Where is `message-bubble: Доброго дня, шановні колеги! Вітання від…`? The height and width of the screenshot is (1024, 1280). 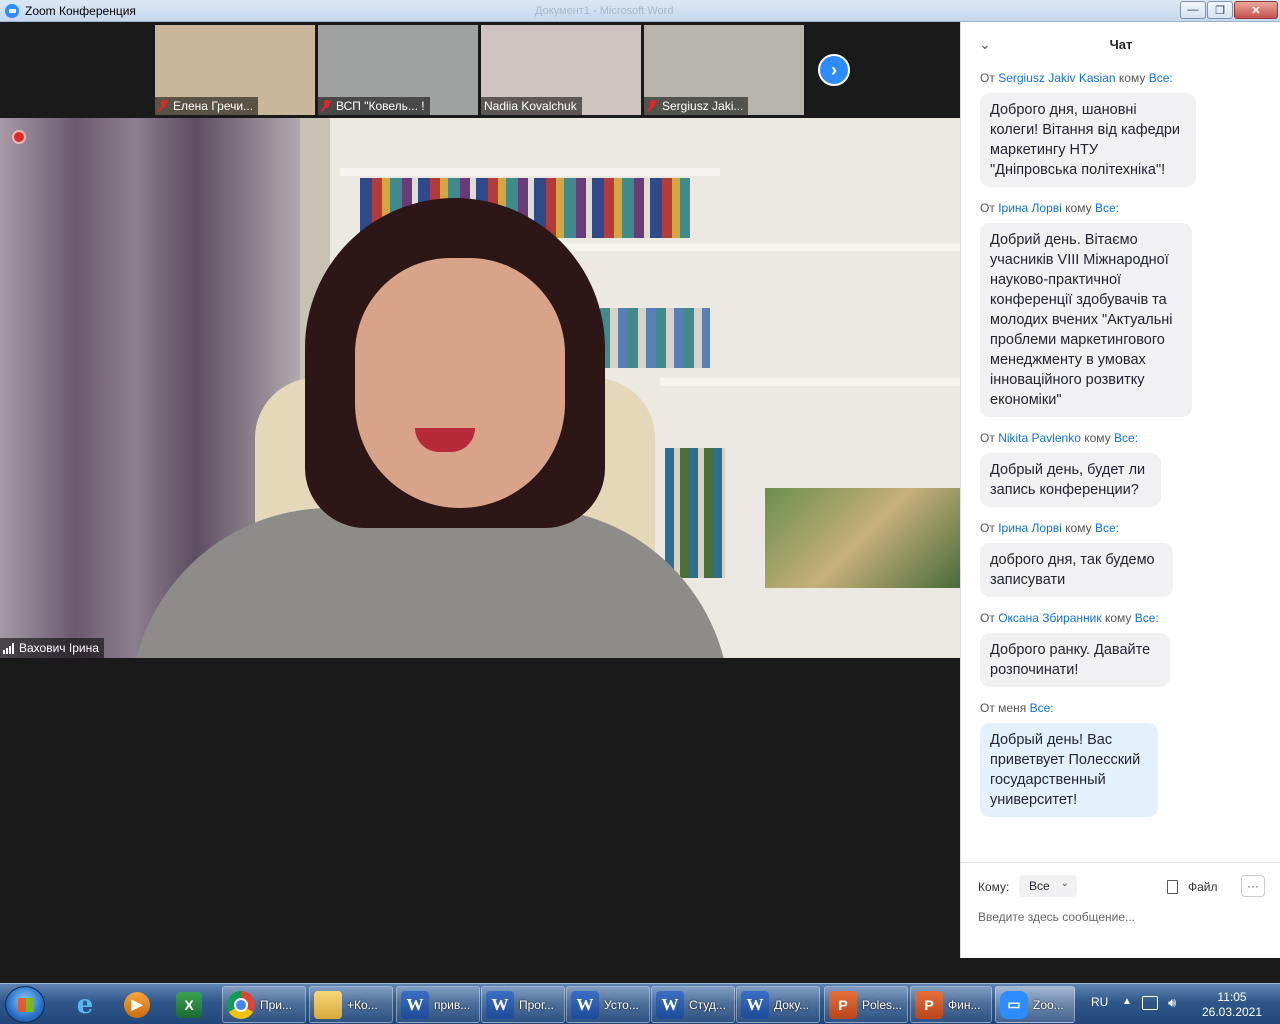 message-bubble: Доброго дня, шановні колеги! Вітання від… is located at coordinates (1088, 140).